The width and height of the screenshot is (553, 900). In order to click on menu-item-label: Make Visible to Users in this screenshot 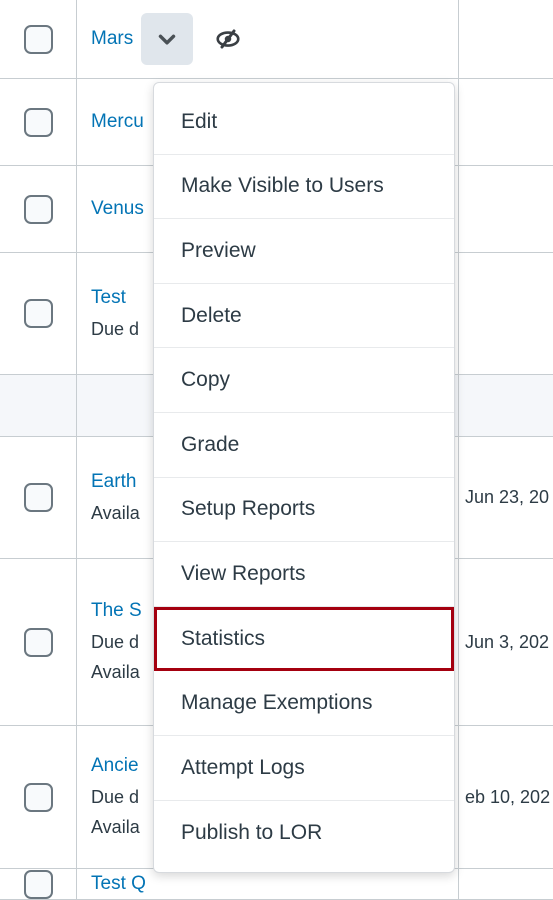, I will do `click(282, 186)`.